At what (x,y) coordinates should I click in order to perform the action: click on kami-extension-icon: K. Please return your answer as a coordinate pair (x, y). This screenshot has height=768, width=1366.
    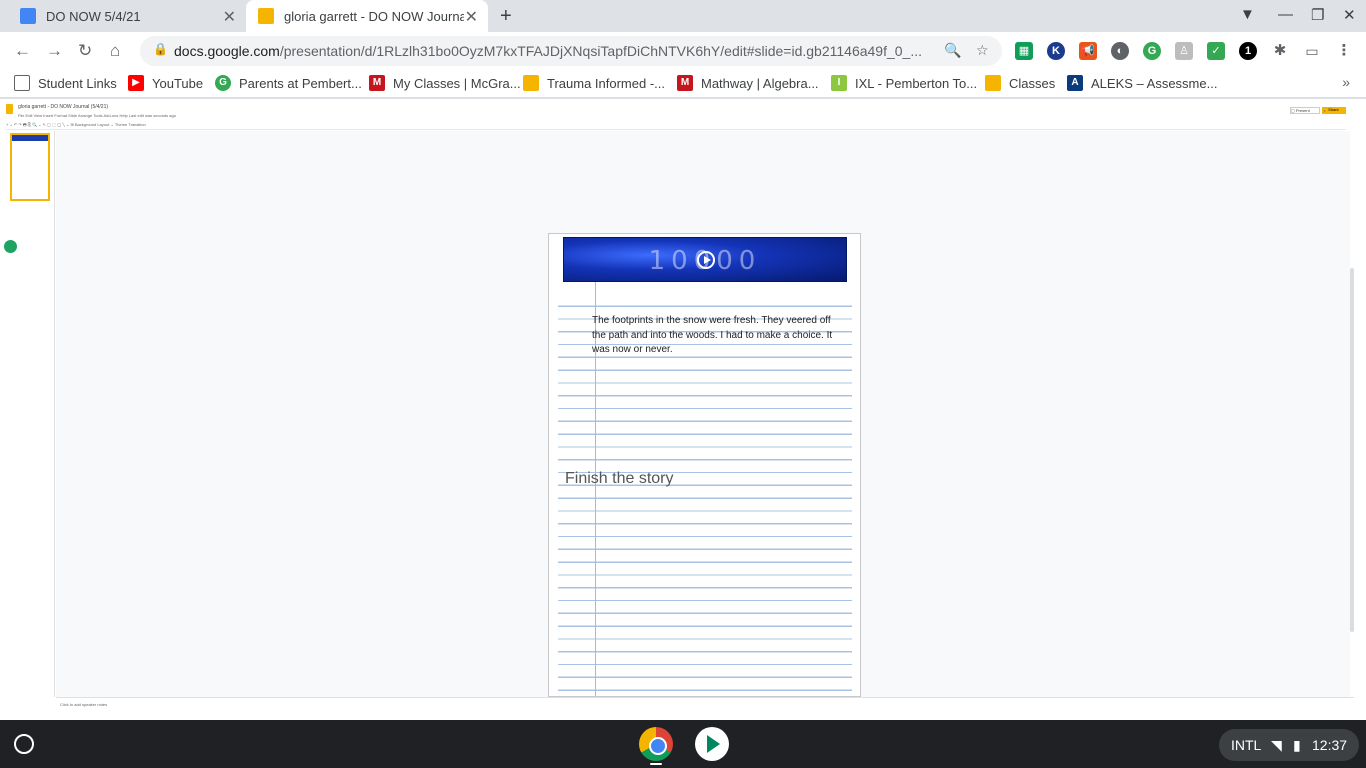
    Looking at the image, I should click on (1056, 51).